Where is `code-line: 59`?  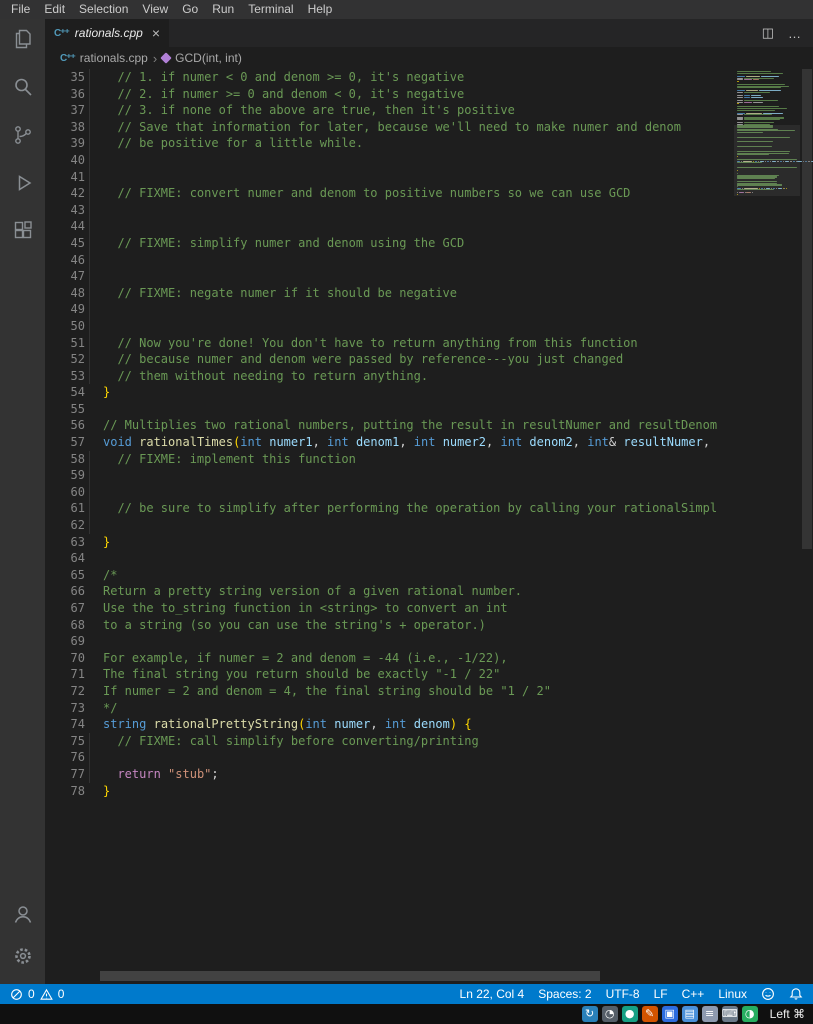
code-line: 59 is located at coordinates (390, 475).